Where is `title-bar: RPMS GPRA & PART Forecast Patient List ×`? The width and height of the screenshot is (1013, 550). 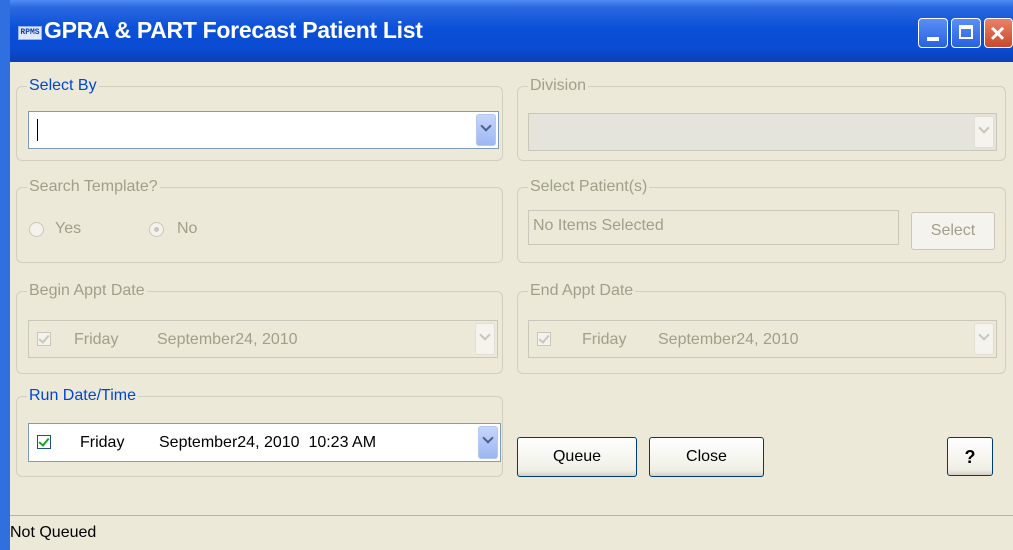 title-bar: RPMS GPRA & PART Forecast Patient List × is located at coordinates (506, 31).